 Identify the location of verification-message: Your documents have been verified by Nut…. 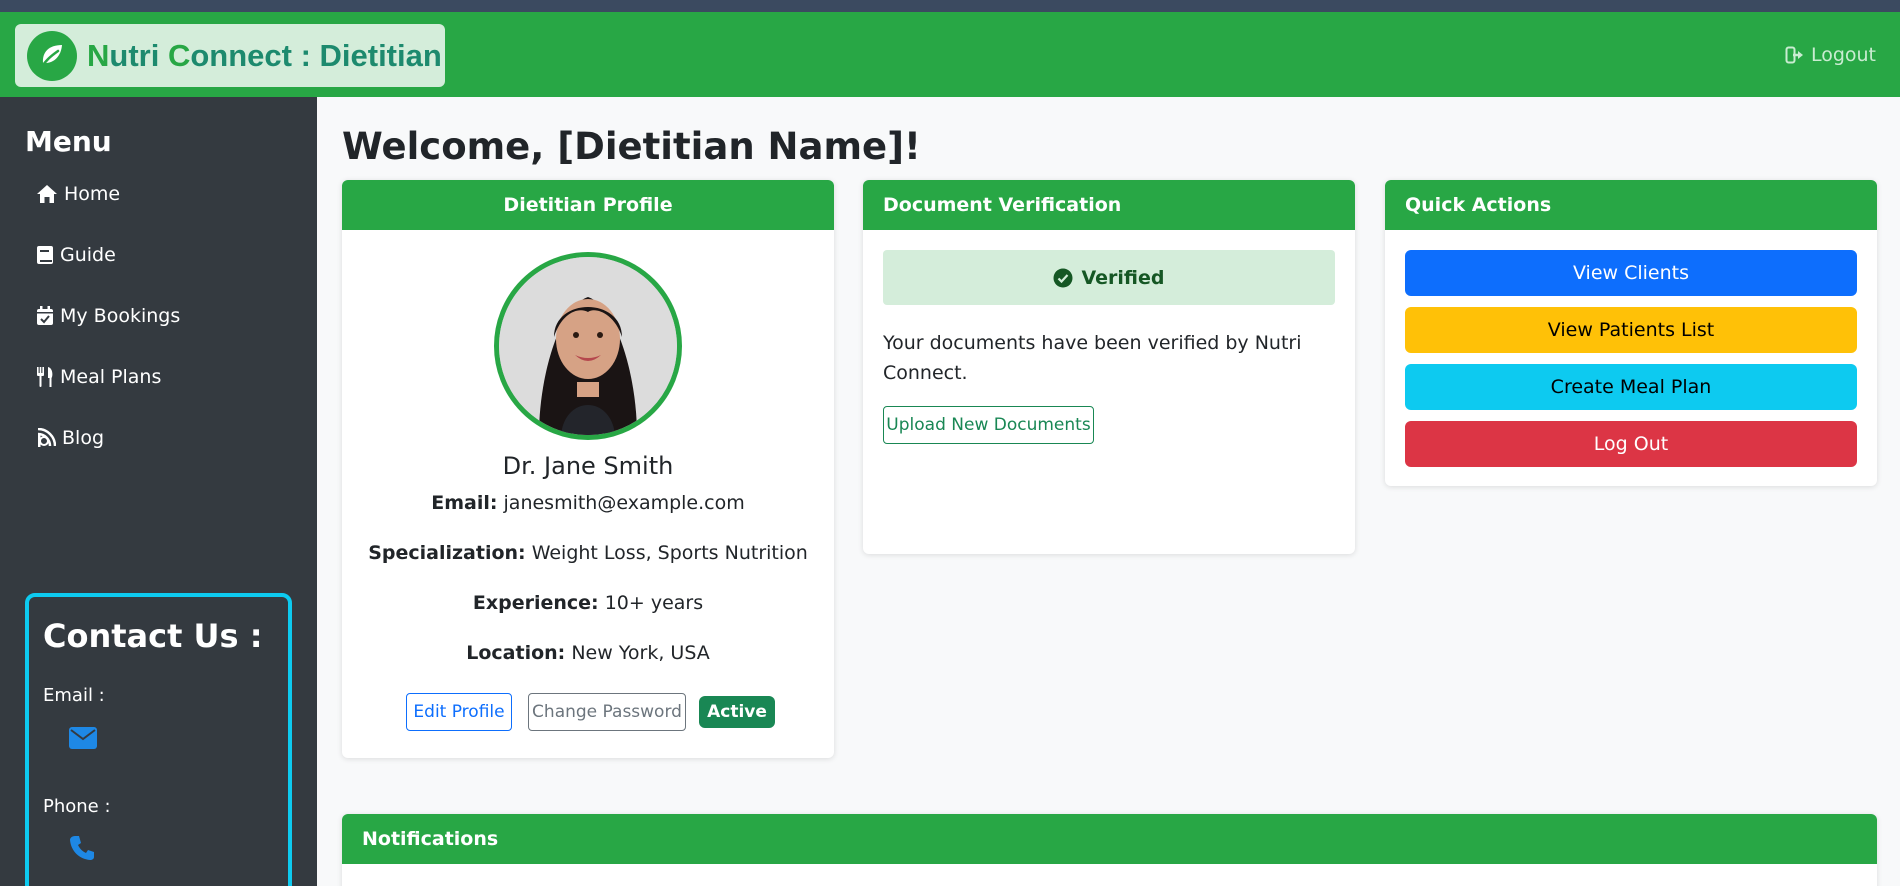
(1092, 358).